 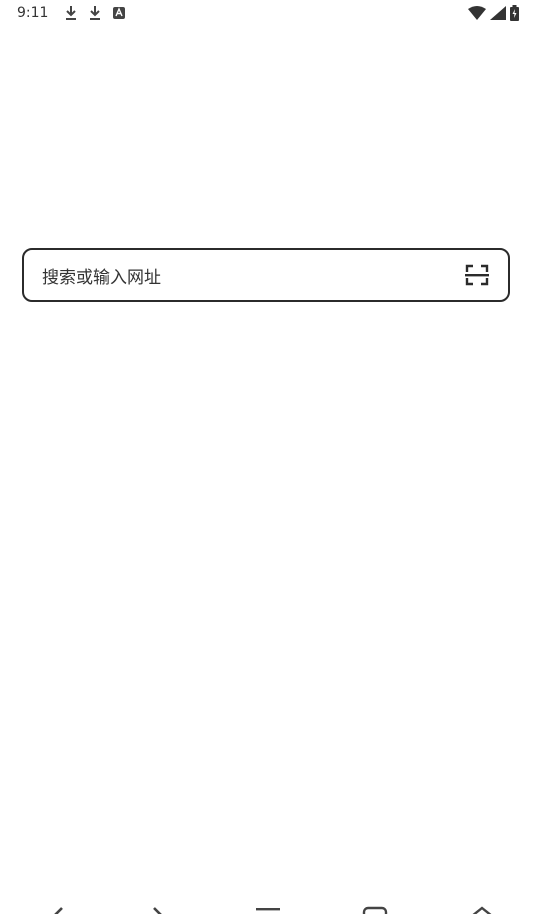 I want to click on menu-icon, so click(x=268, y=909).